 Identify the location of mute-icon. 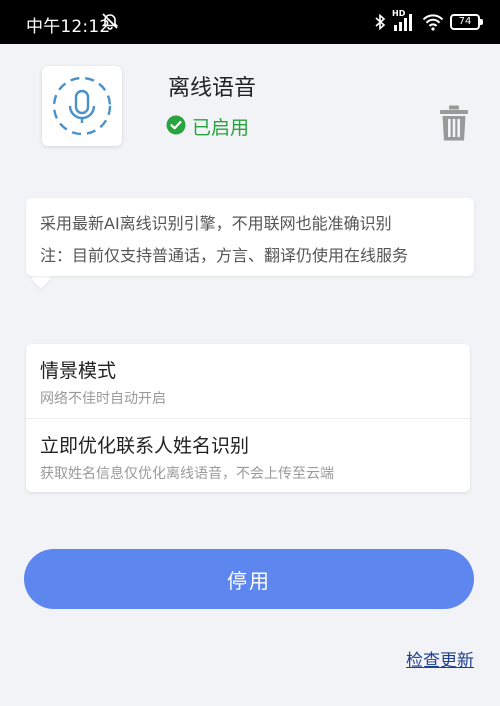
(110, 21).